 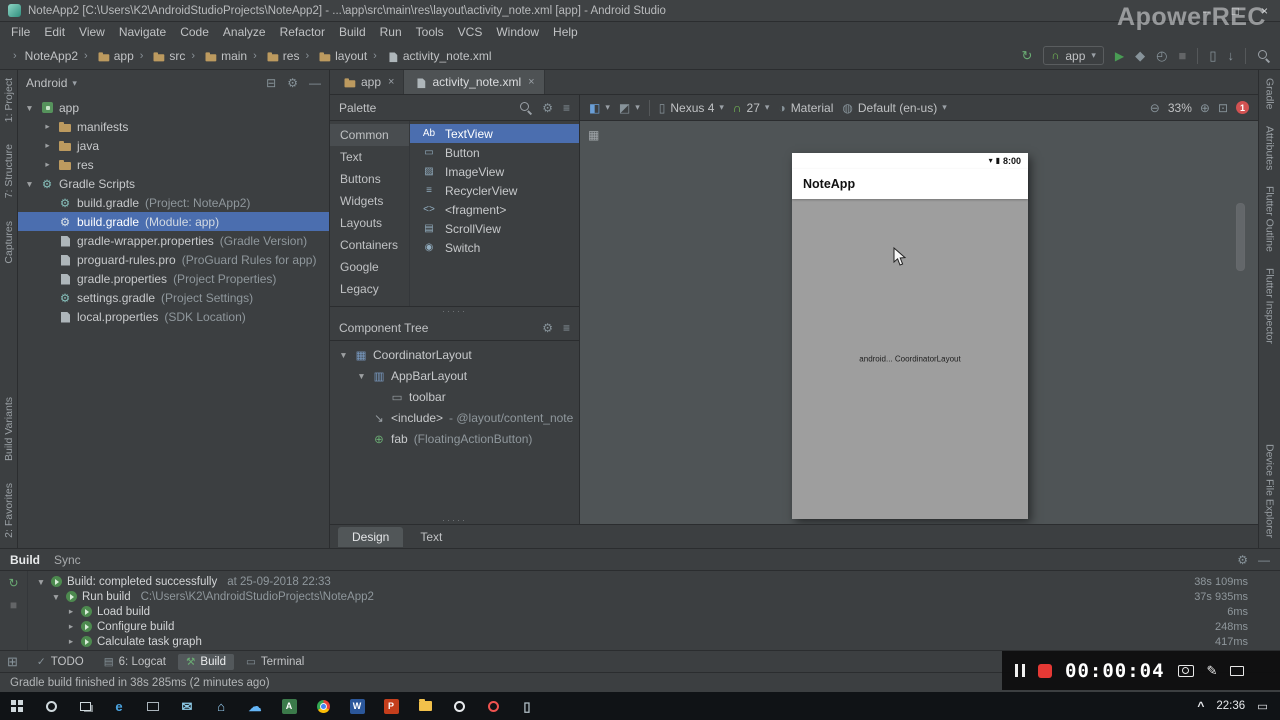 I want to click on palette-item: ≡ RecyclerView, so click(x=494, y=190).